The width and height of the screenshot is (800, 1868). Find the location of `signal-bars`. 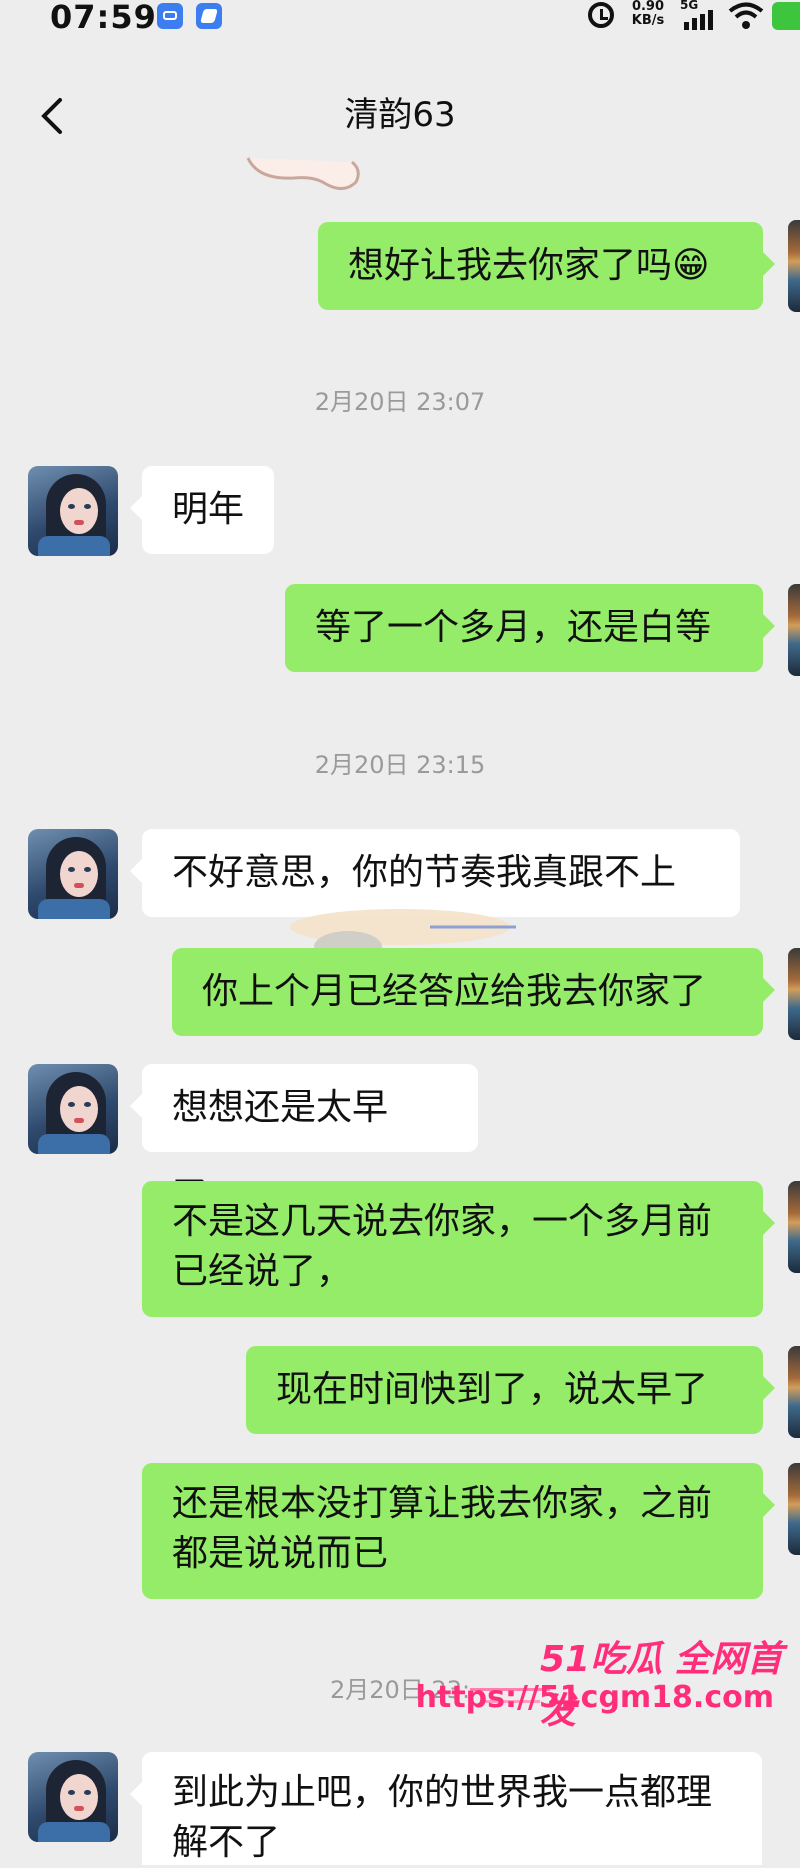

signal-bars is located at coordinates (698, 20).